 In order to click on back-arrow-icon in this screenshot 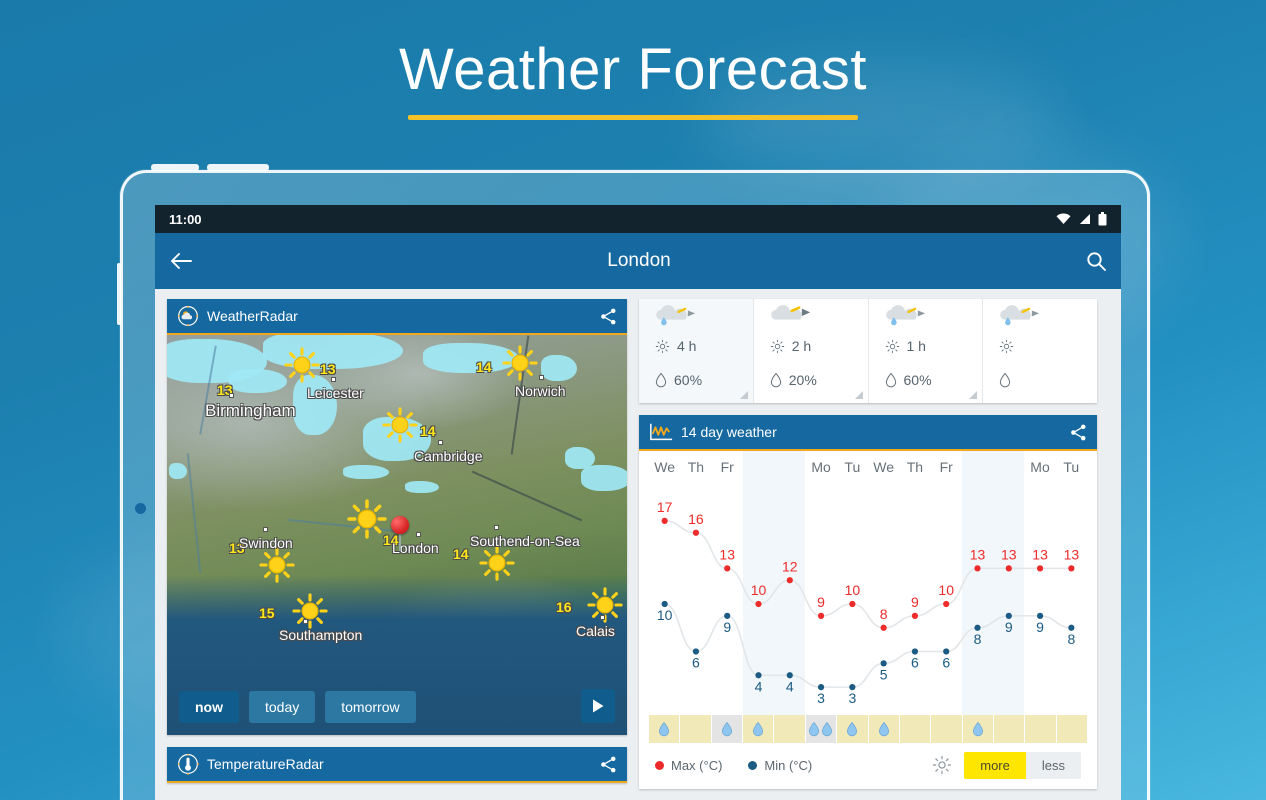, I will do `click(181, 261)`.